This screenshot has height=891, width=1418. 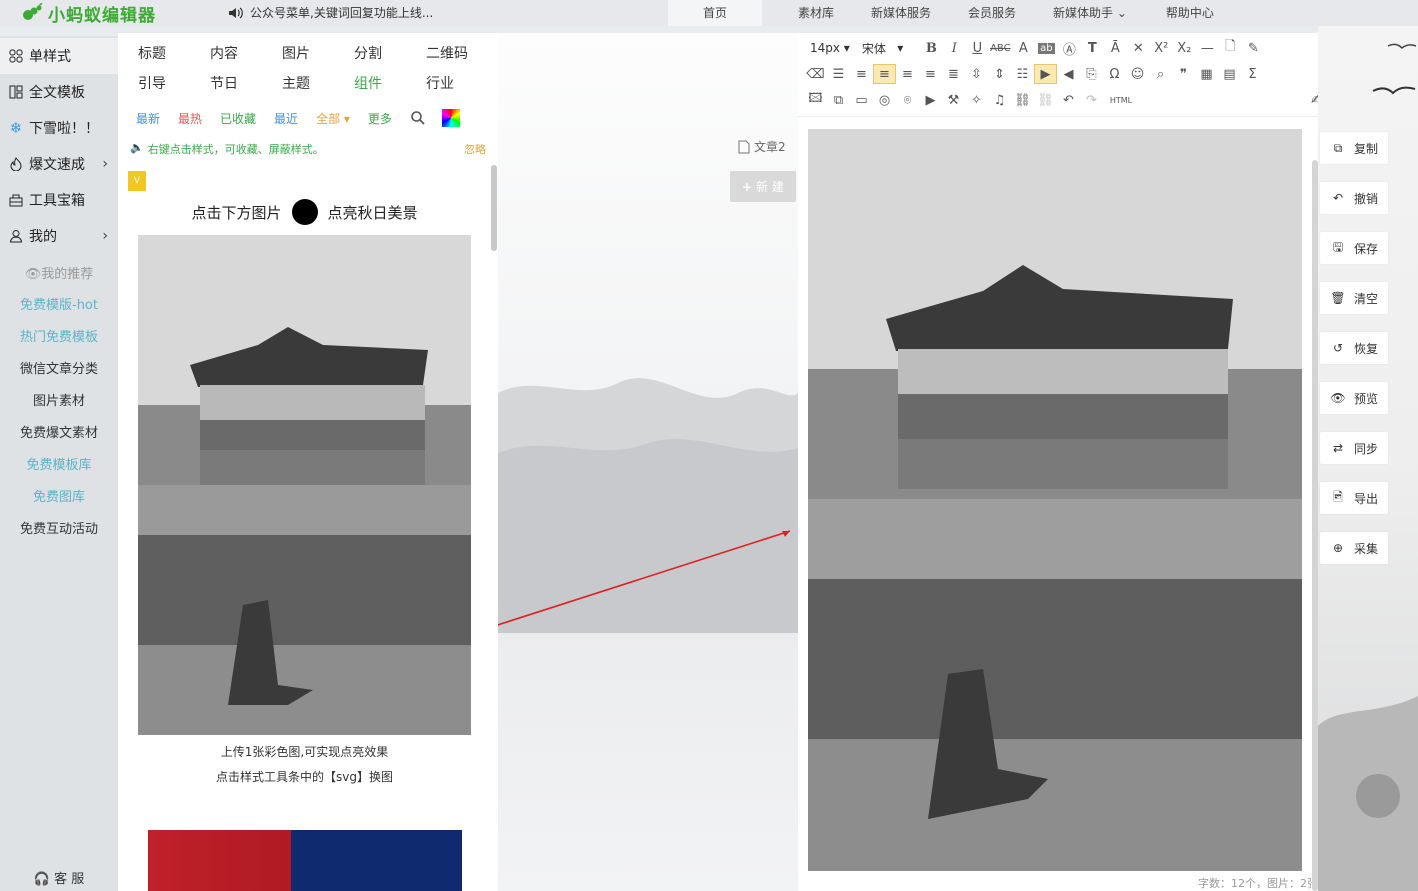 I want to click on align-right-icon: ≡, so click(x=930, y=74).